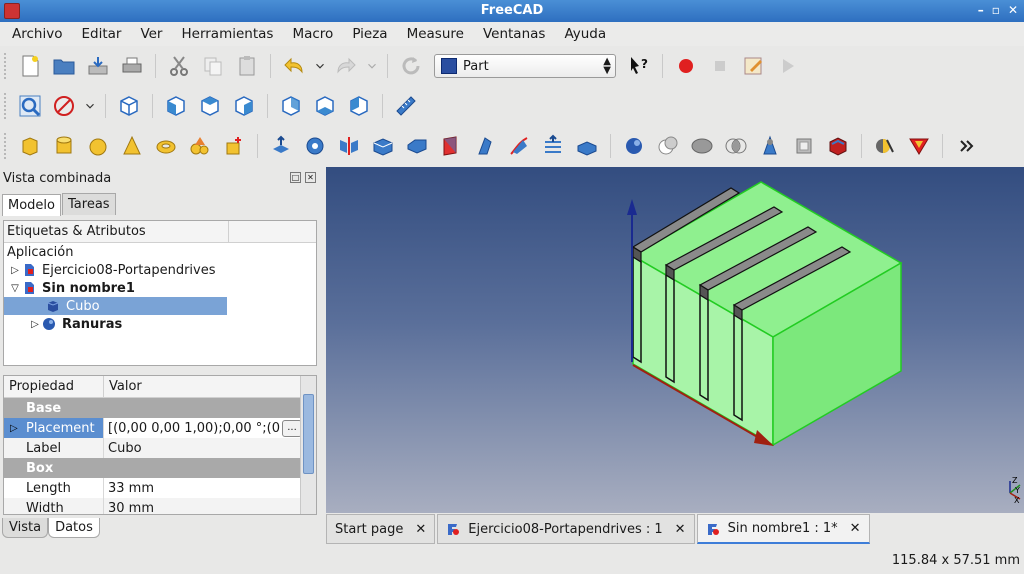  Describe the element at coordinates (451, 146) in the screenshot. I see `part-make-face-icon` at that location.